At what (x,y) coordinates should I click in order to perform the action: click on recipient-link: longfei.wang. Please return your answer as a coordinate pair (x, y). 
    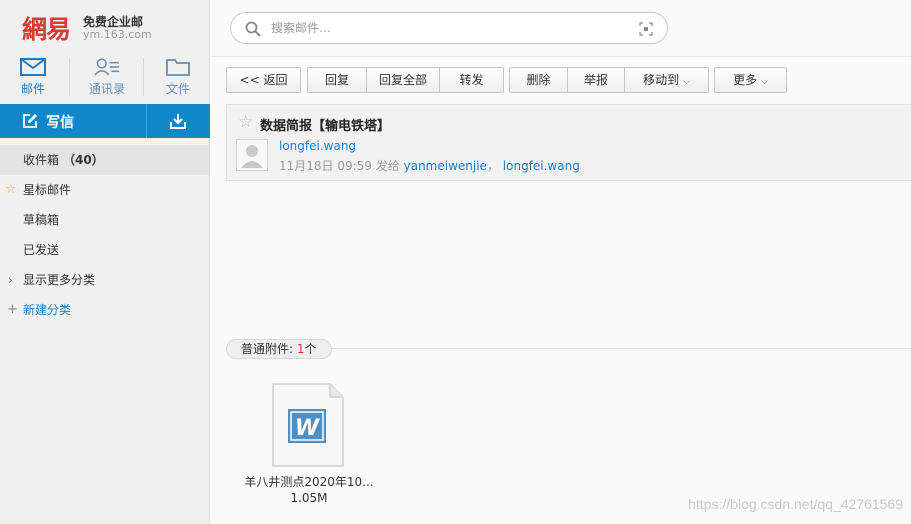
    Looking at the image, I should click on (541, 166).